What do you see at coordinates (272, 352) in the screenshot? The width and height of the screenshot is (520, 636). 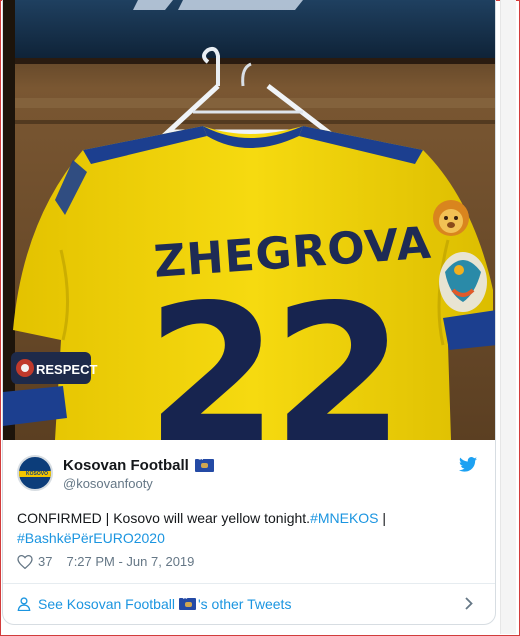 I see `shirt-number-text: 22` at bounding box center [272, 352].